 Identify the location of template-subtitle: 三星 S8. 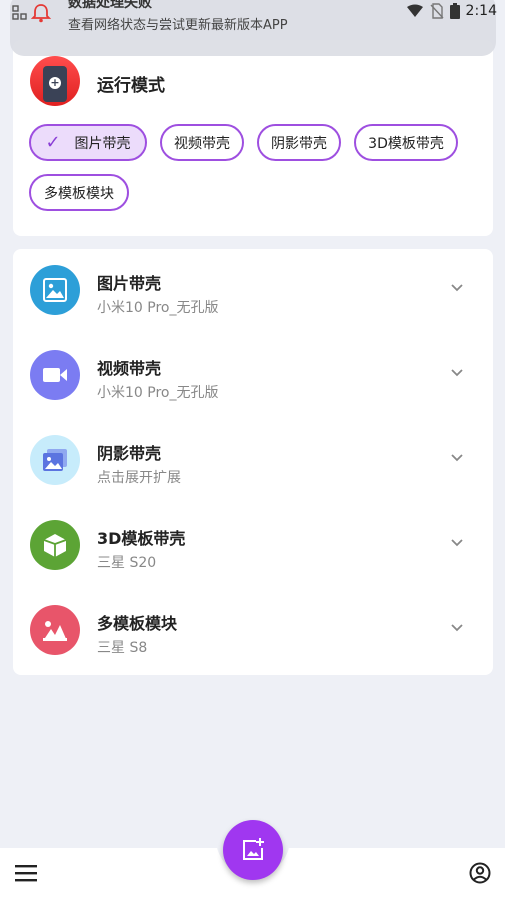
(122, 648).